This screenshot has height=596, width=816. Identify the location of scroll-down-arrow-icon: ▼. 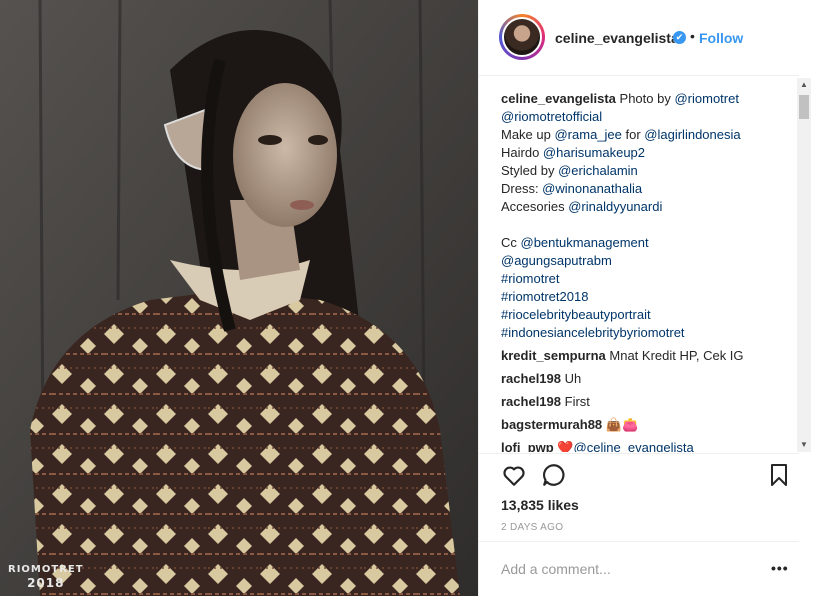
(804, 445).